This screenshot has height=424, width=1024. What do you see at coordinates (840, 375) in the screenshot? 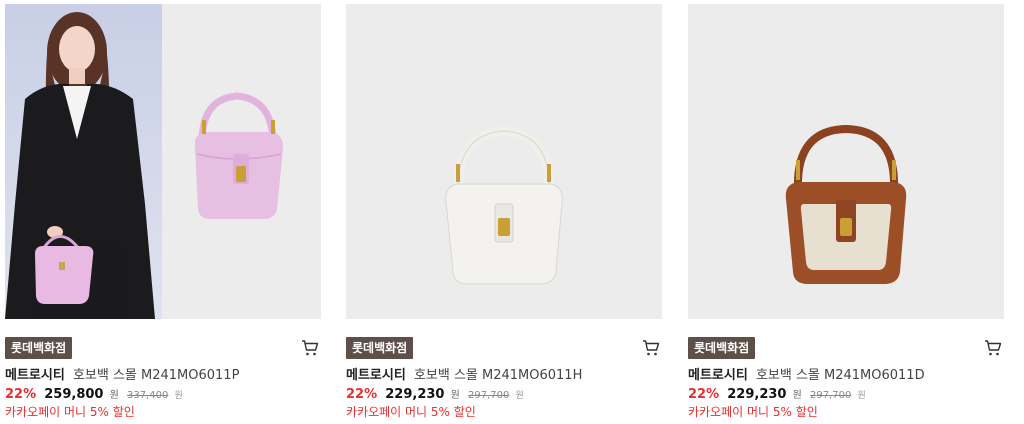
I see `product-name: 호보백 스몰 M241MO6011D` at bounding box center [840, 375].